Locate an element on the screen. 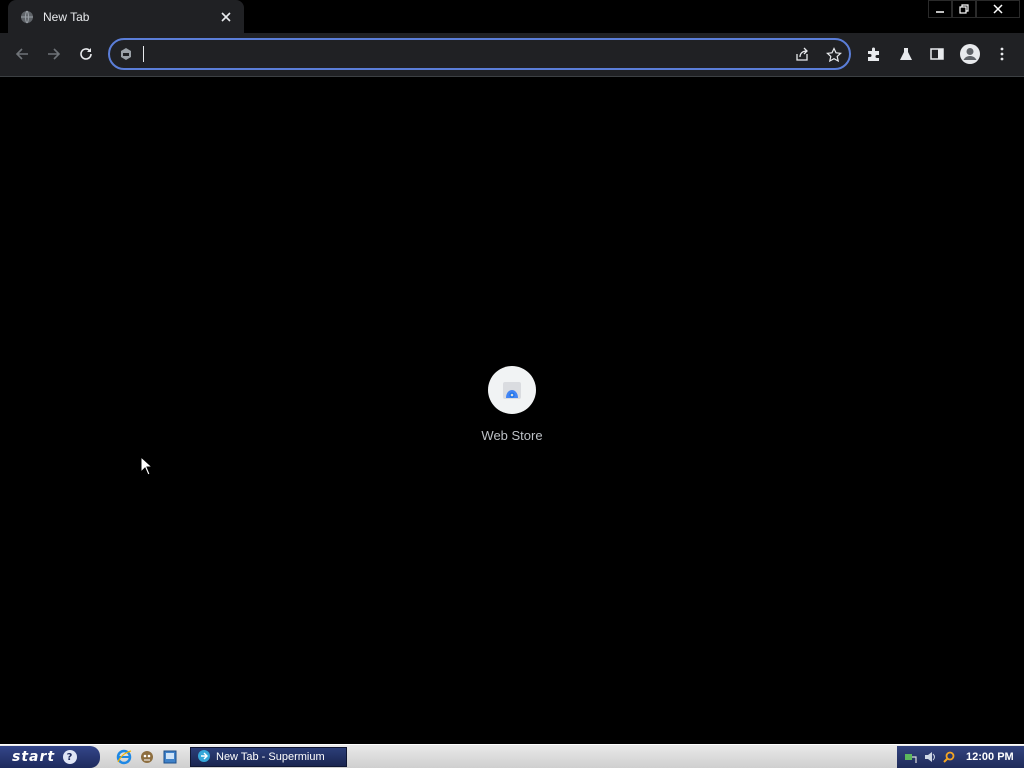  globe-icon is located at coordinates (27, 17).